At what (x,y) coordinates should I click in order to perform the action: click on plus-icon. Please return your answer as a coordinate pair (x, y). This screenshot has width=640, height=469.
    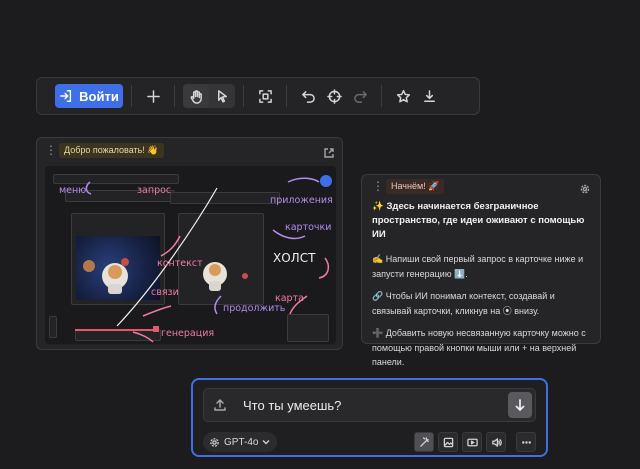
    Looking at the image, I should click on (153, 96).